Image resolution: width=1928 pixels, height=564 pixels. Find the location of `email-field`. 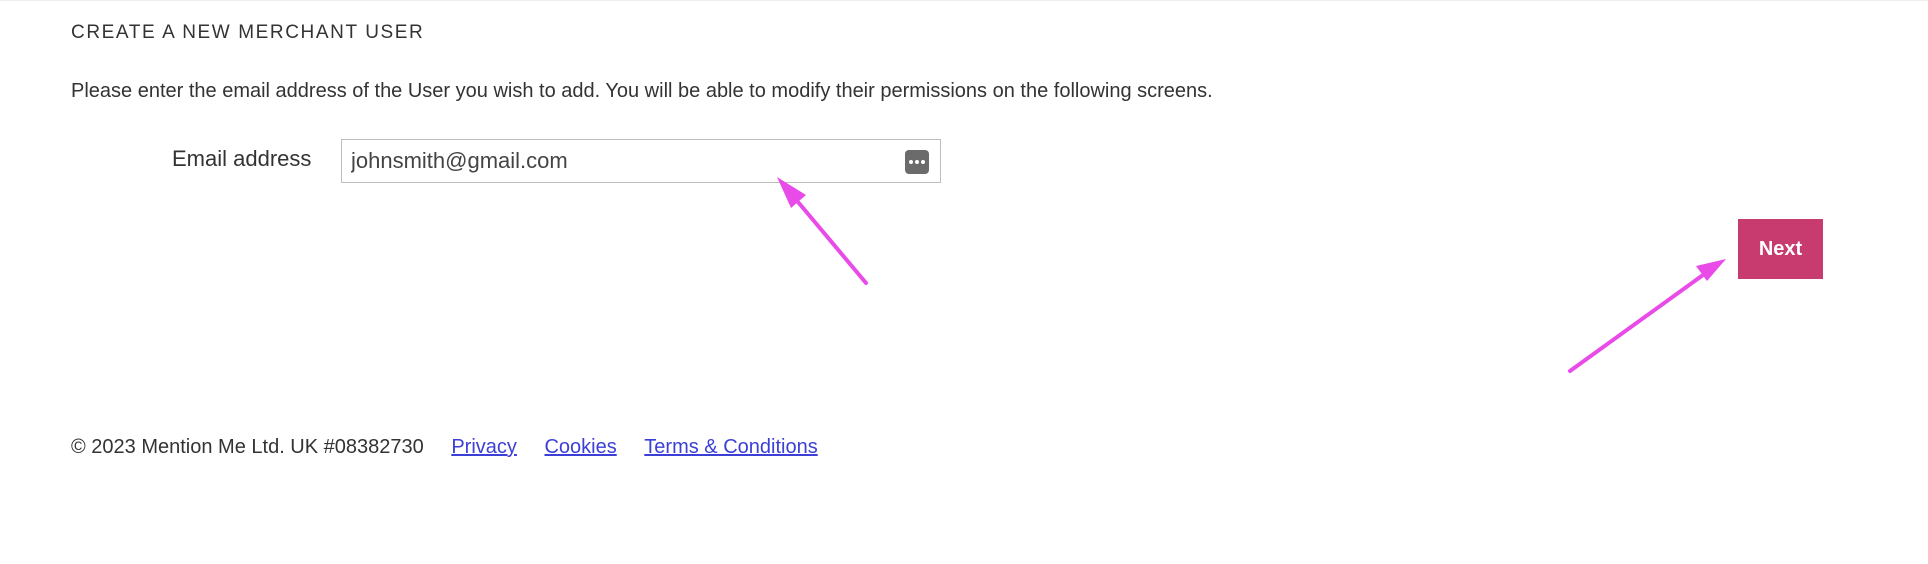

email-field is located at coordinates (641, 161).